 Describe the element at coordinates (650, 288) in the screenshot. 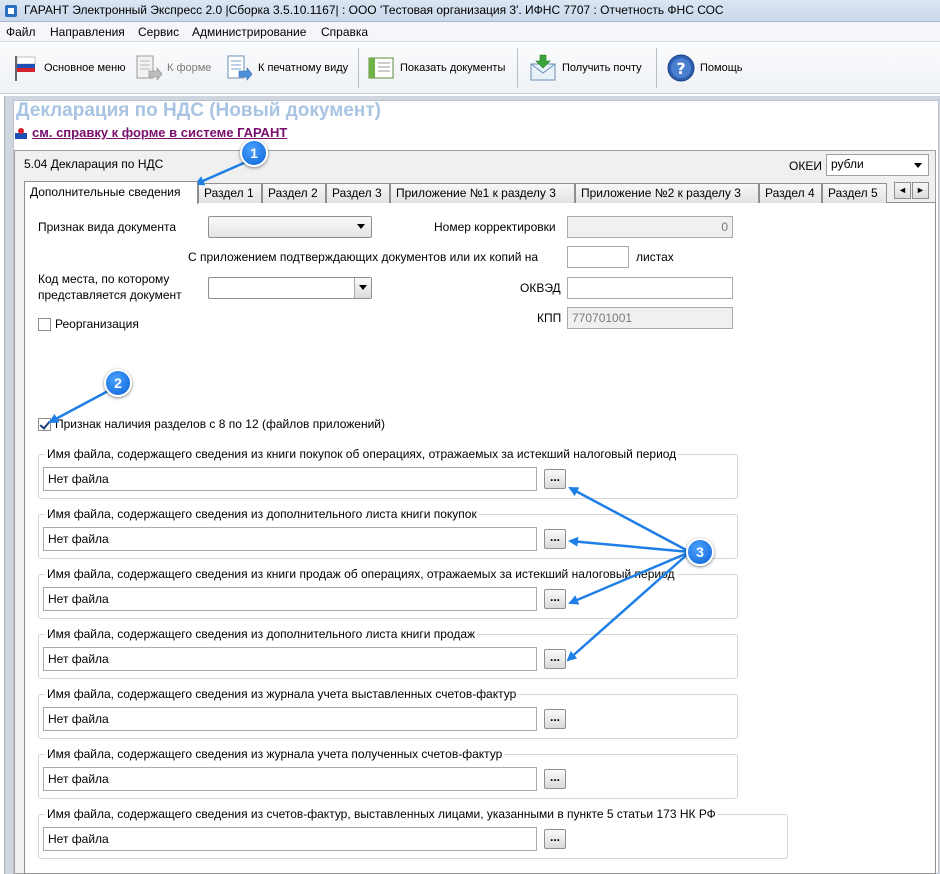

I see `okved-field` at that location.